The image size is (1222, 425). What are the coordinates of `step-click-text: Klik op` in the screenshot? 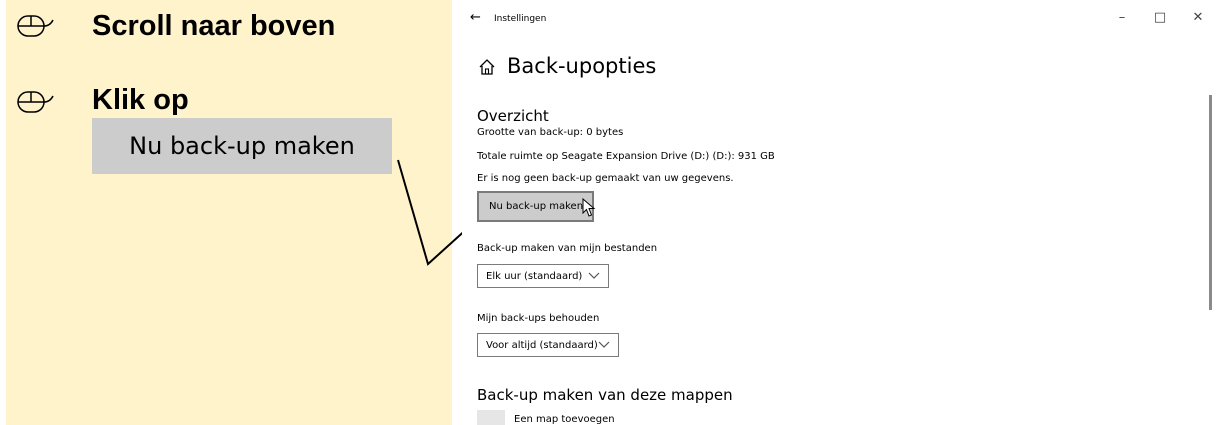 It's located at (140, 100).